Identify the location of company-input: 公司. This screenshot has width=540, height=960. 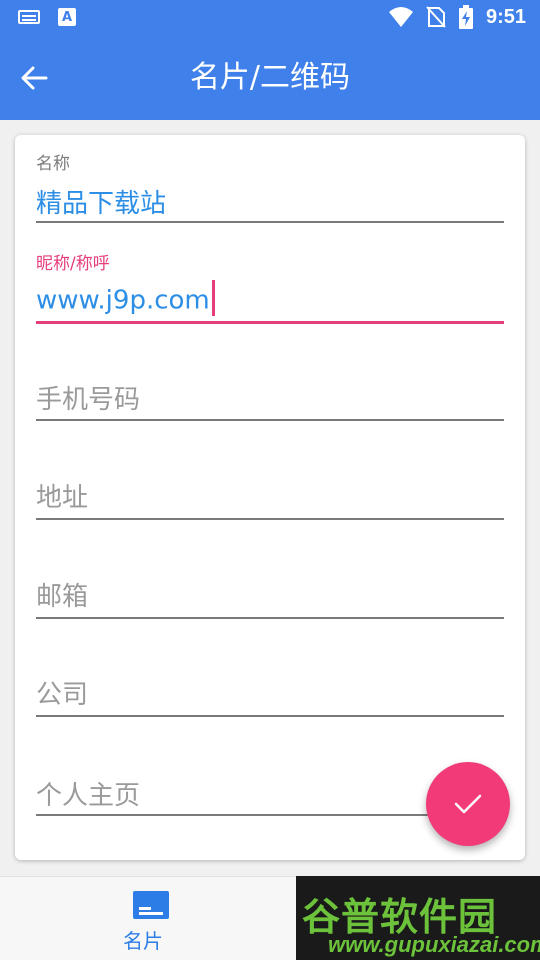
(62, 692).